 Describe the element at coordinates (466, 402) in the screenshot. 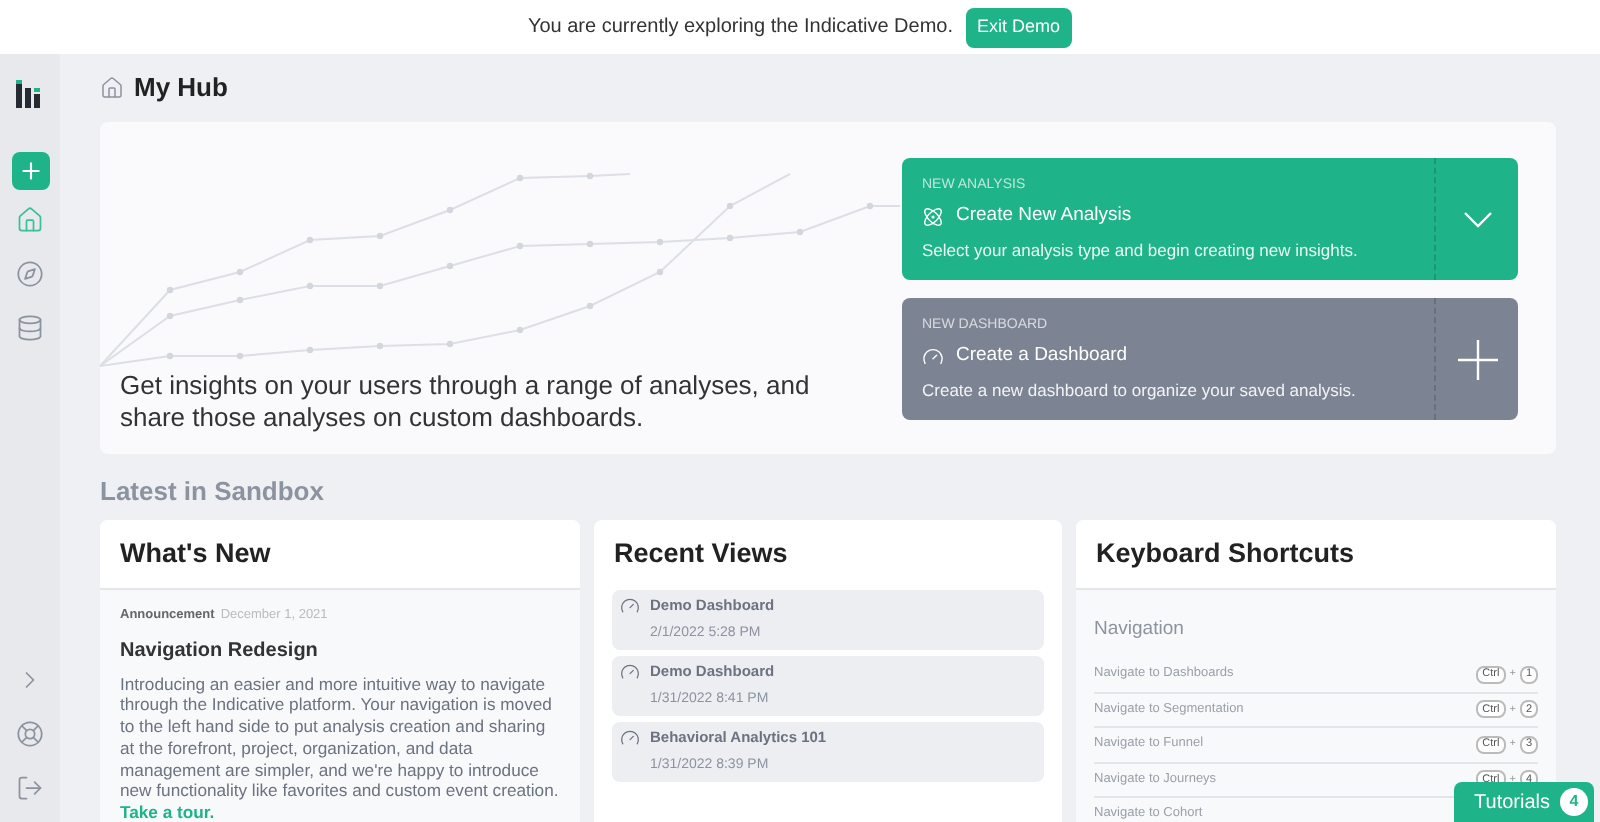

I see `hero-text: Get insights on your users through a range of analyses, and share those analyses on custom dashboards.` at that location.